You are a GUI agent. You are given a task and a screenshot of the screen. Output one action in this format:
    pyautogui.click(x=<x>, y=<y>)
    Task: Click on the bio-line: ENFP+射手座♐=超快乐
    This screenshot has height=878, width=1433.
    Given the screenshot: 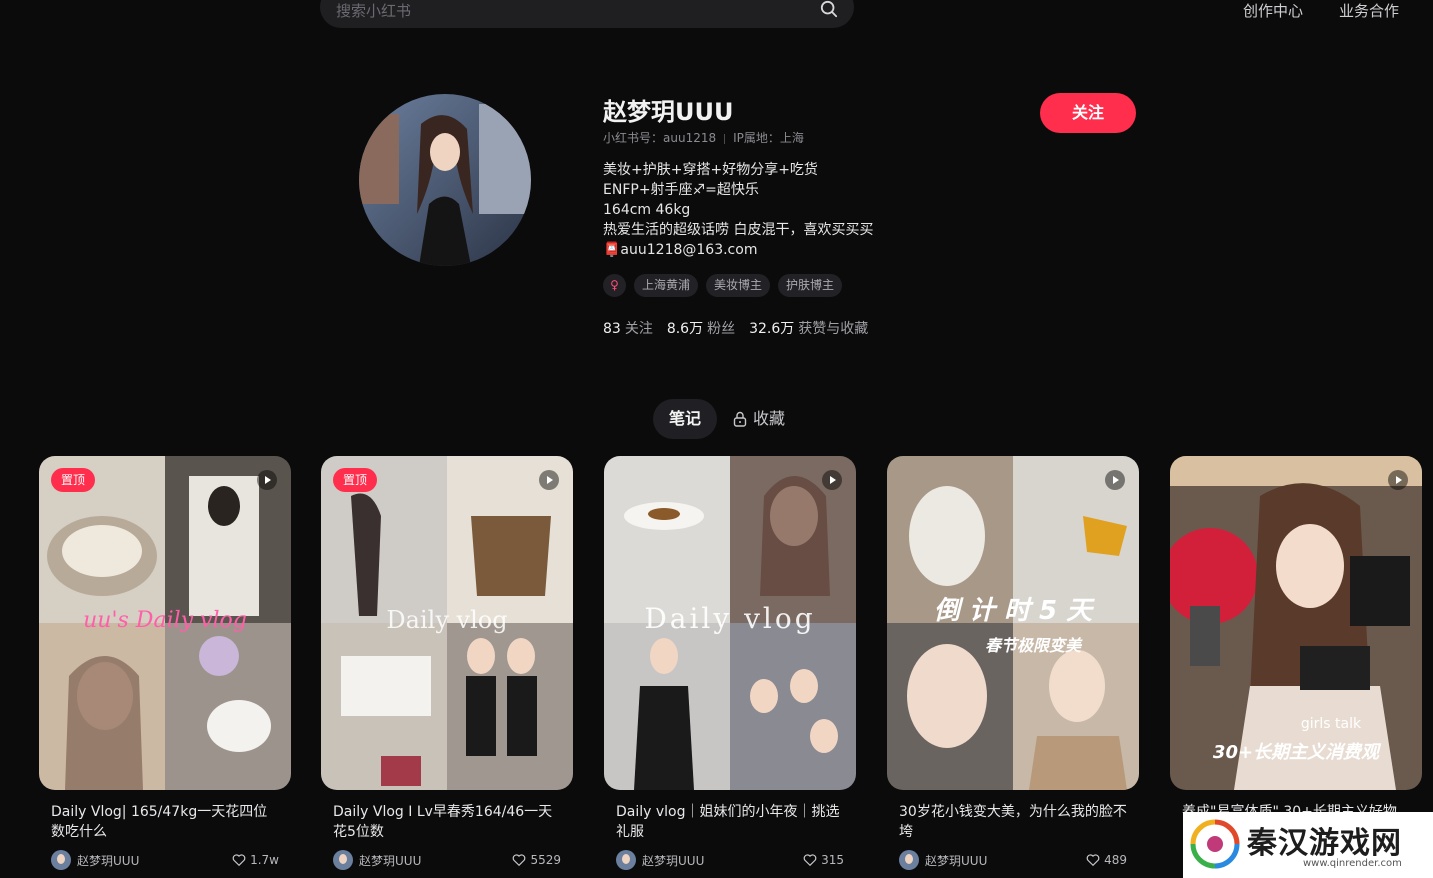 What is the action you would take?
    pyautogui.click(x=681, y=190)
    